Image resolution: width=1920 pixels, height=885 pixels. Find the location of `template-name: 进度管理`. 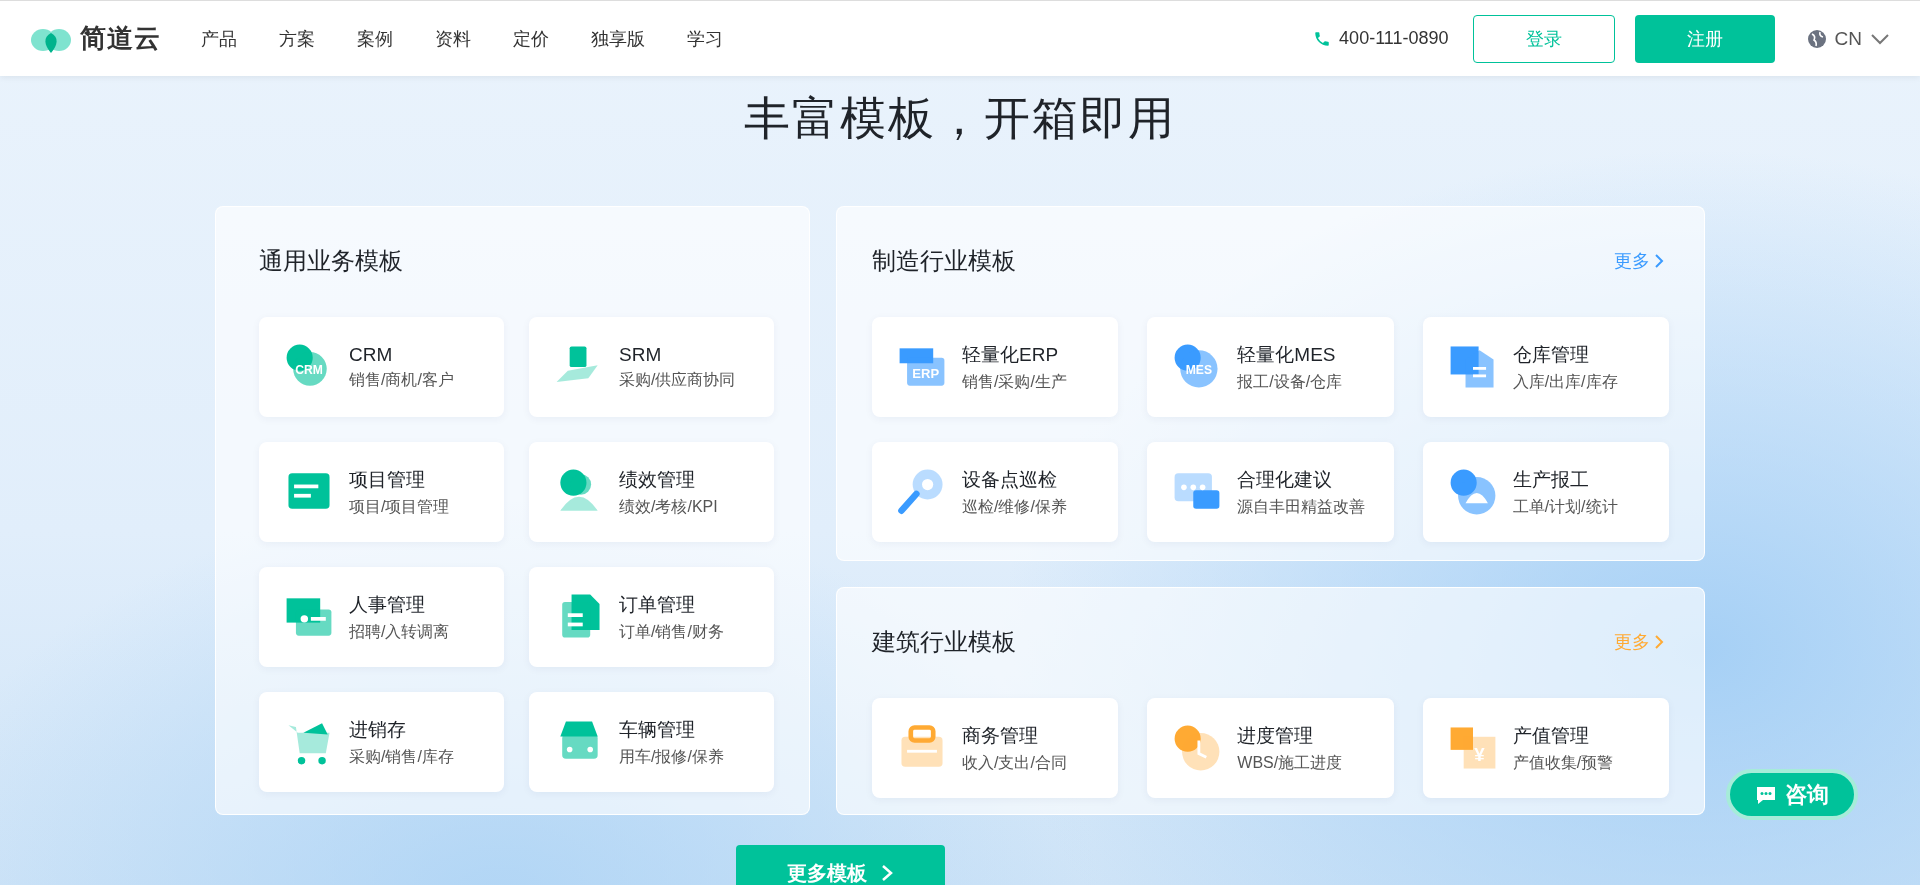

template-name: 进度管理 is located at coordinates (1276, 735).